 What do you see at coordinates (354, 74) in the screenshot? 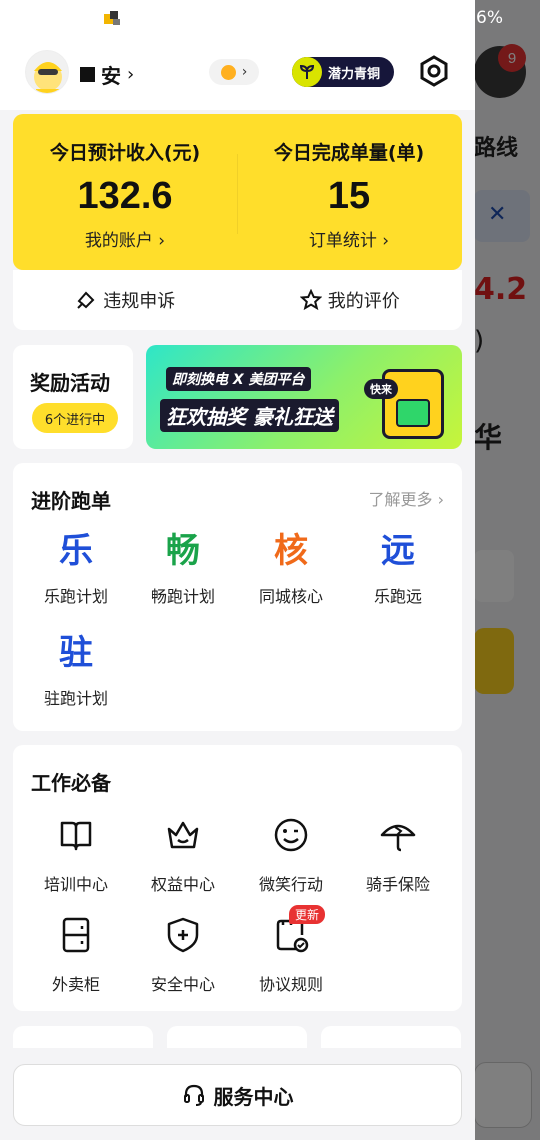
I see `tier-label: 潜力青铜` at bounding box center [354, 74].